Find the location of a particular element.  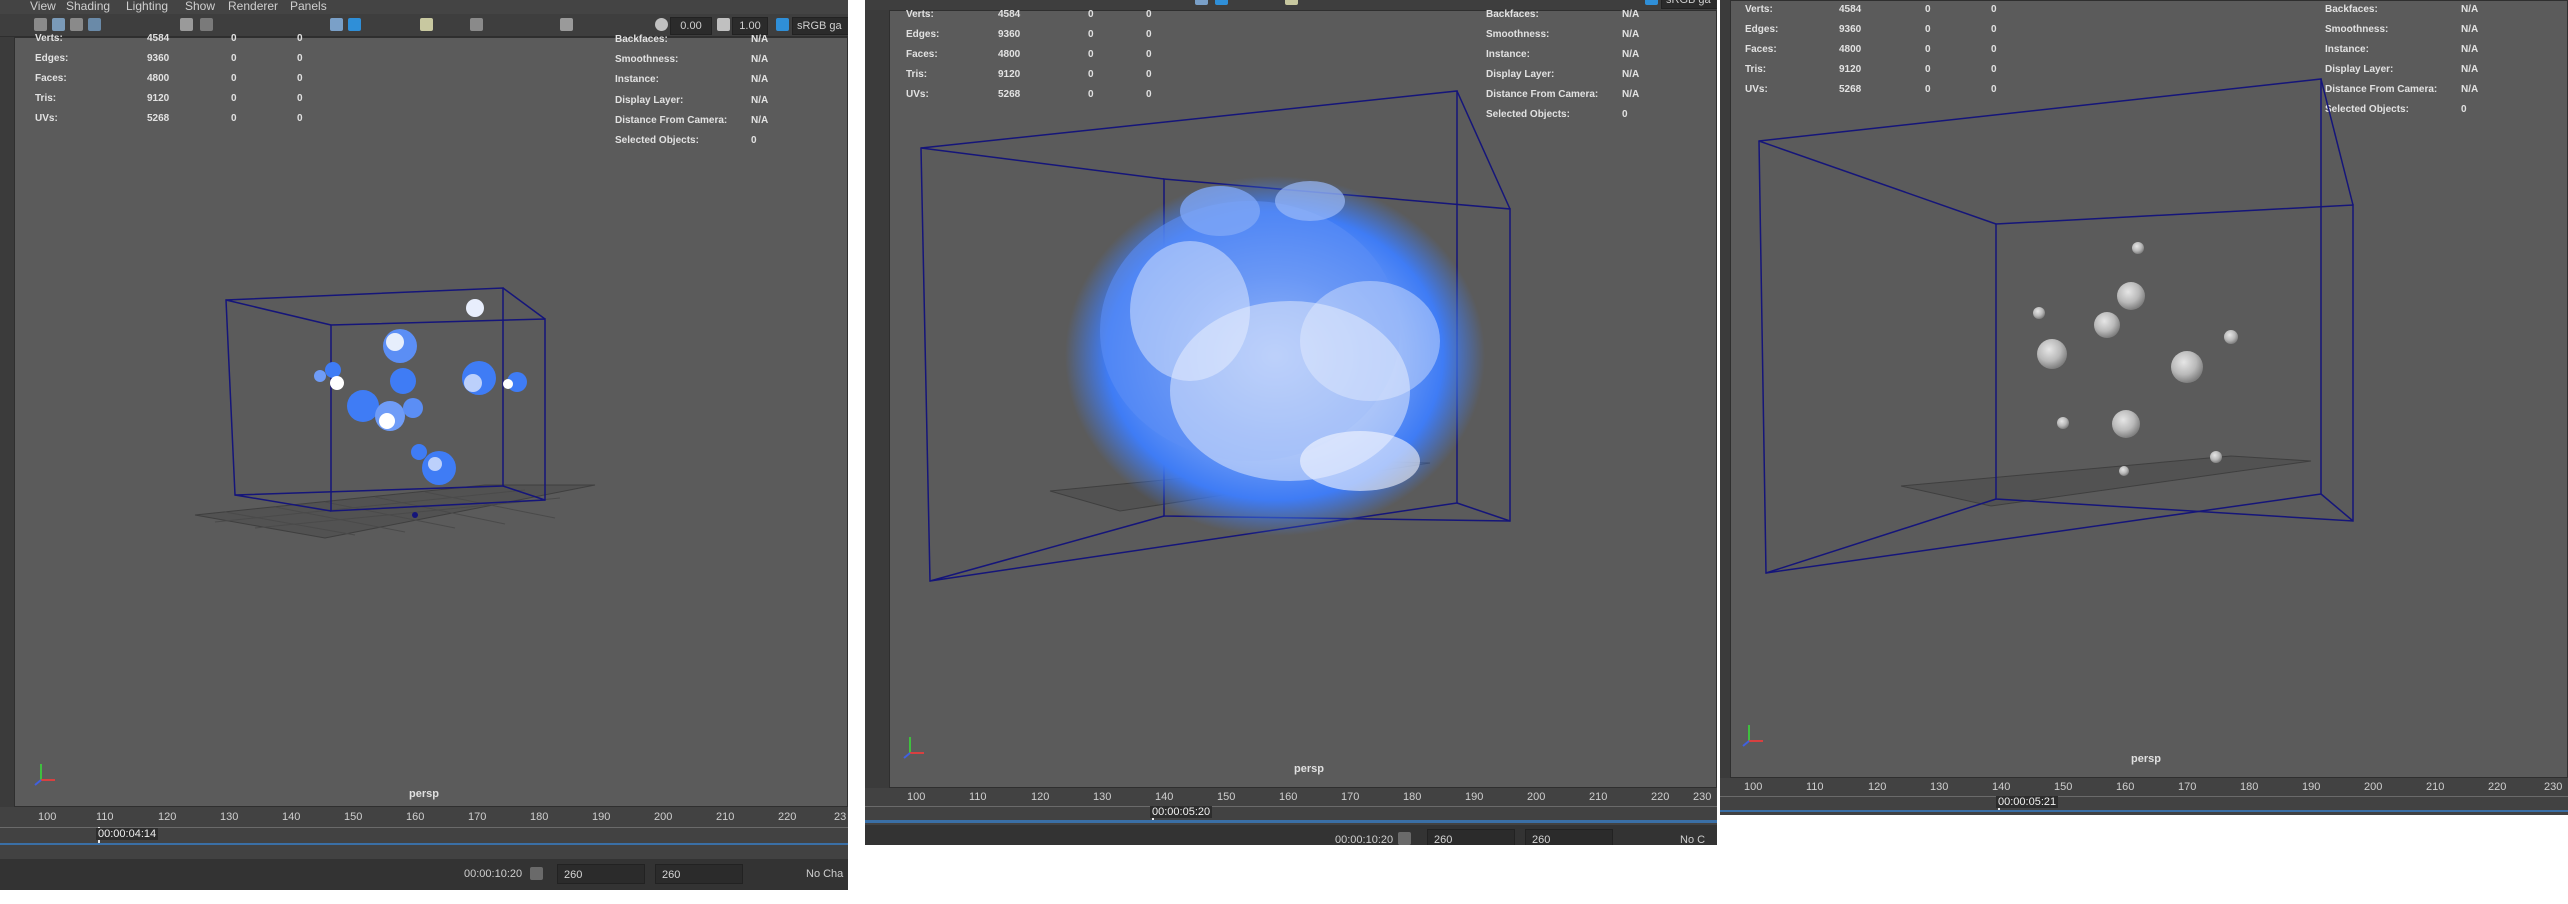

menu-panels: Panels is located at coordinates (308, 6).